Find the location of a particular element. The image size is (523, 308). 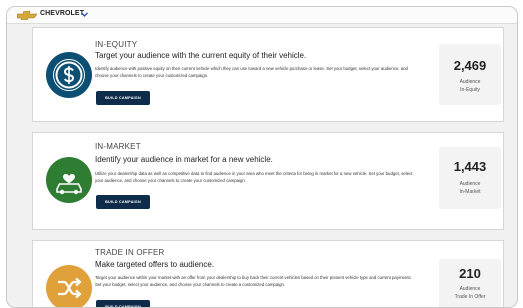

shuffle-icon is located at coordinates (69, 286).